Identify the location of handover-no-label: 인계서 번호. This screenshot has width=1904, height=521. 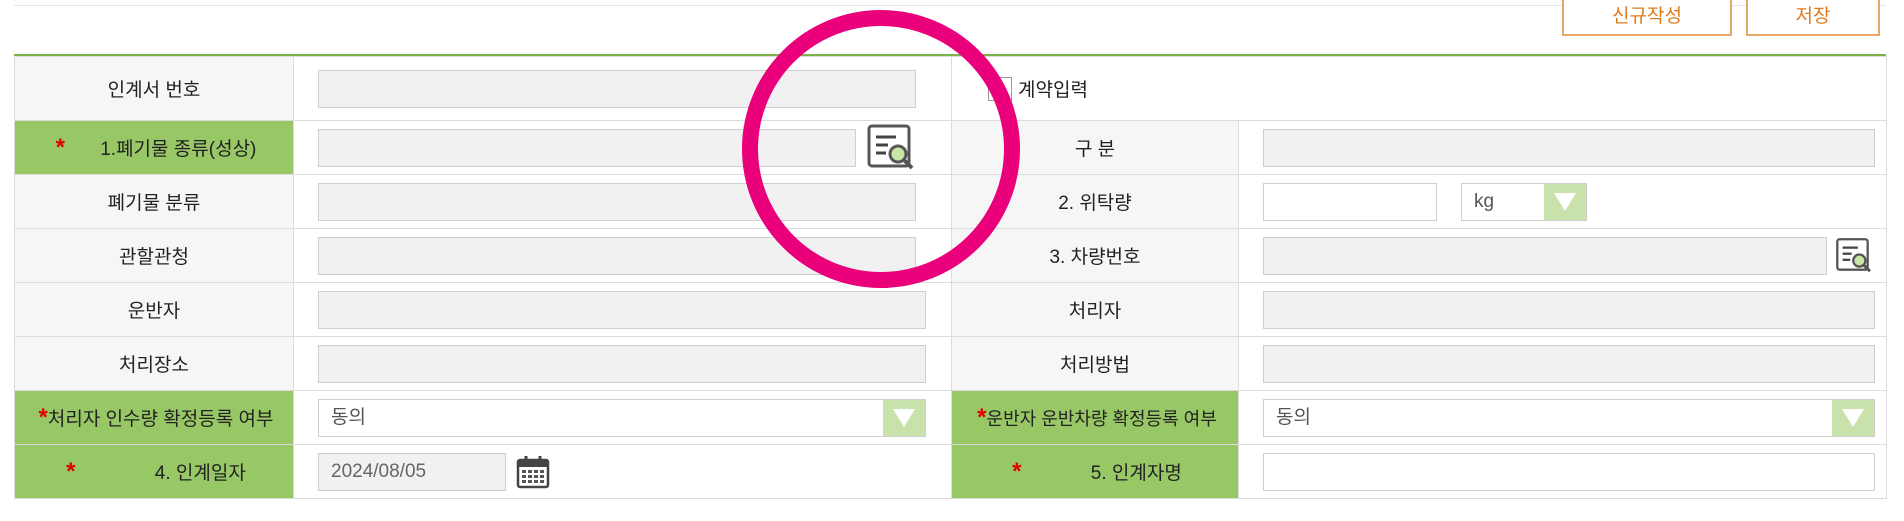
(154, 88).